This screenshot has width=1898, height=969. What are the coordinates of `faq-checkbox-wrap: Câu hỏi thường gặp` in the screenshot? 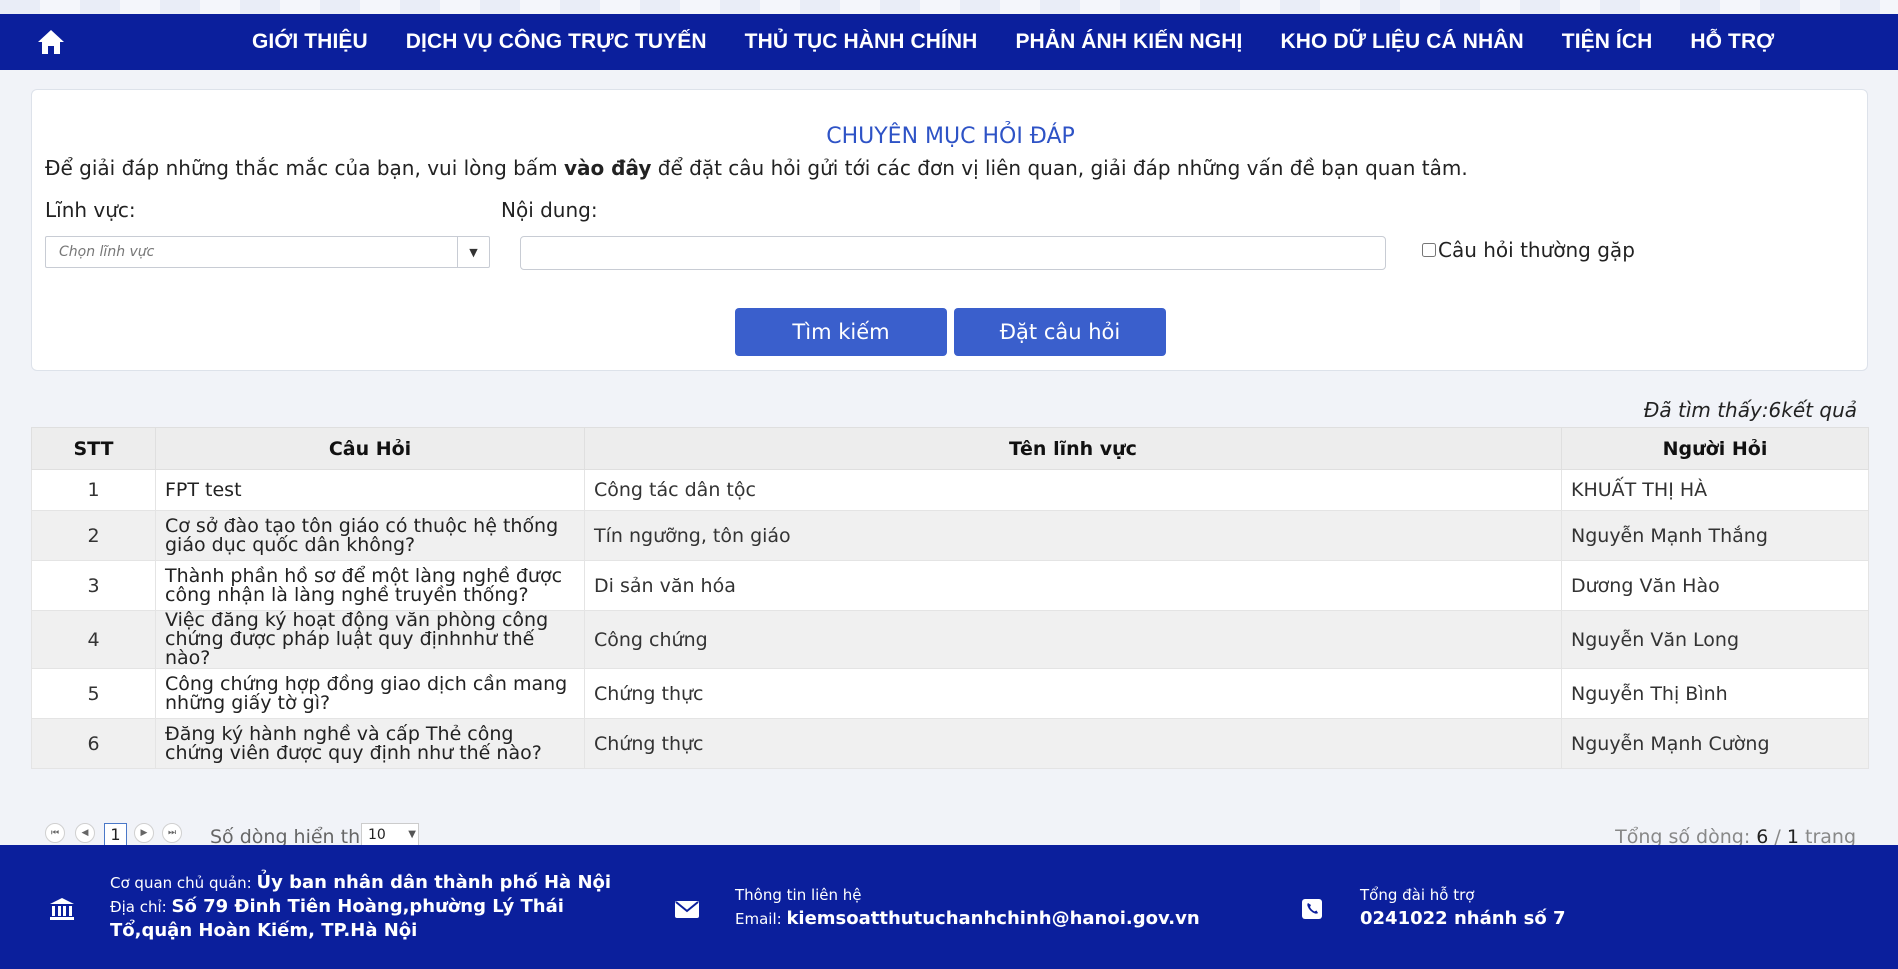 It's located at (1528, 250).